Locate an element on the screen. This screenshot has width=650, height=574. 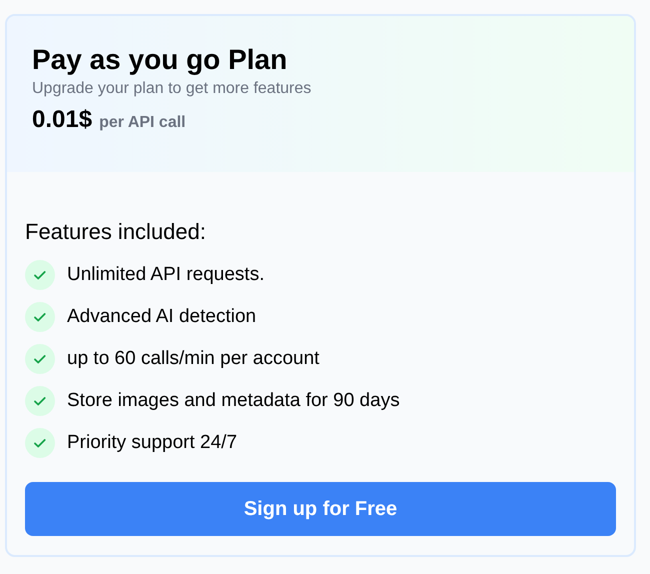
feature-text: Advanced AI detection is located at coordinates (161, 316).